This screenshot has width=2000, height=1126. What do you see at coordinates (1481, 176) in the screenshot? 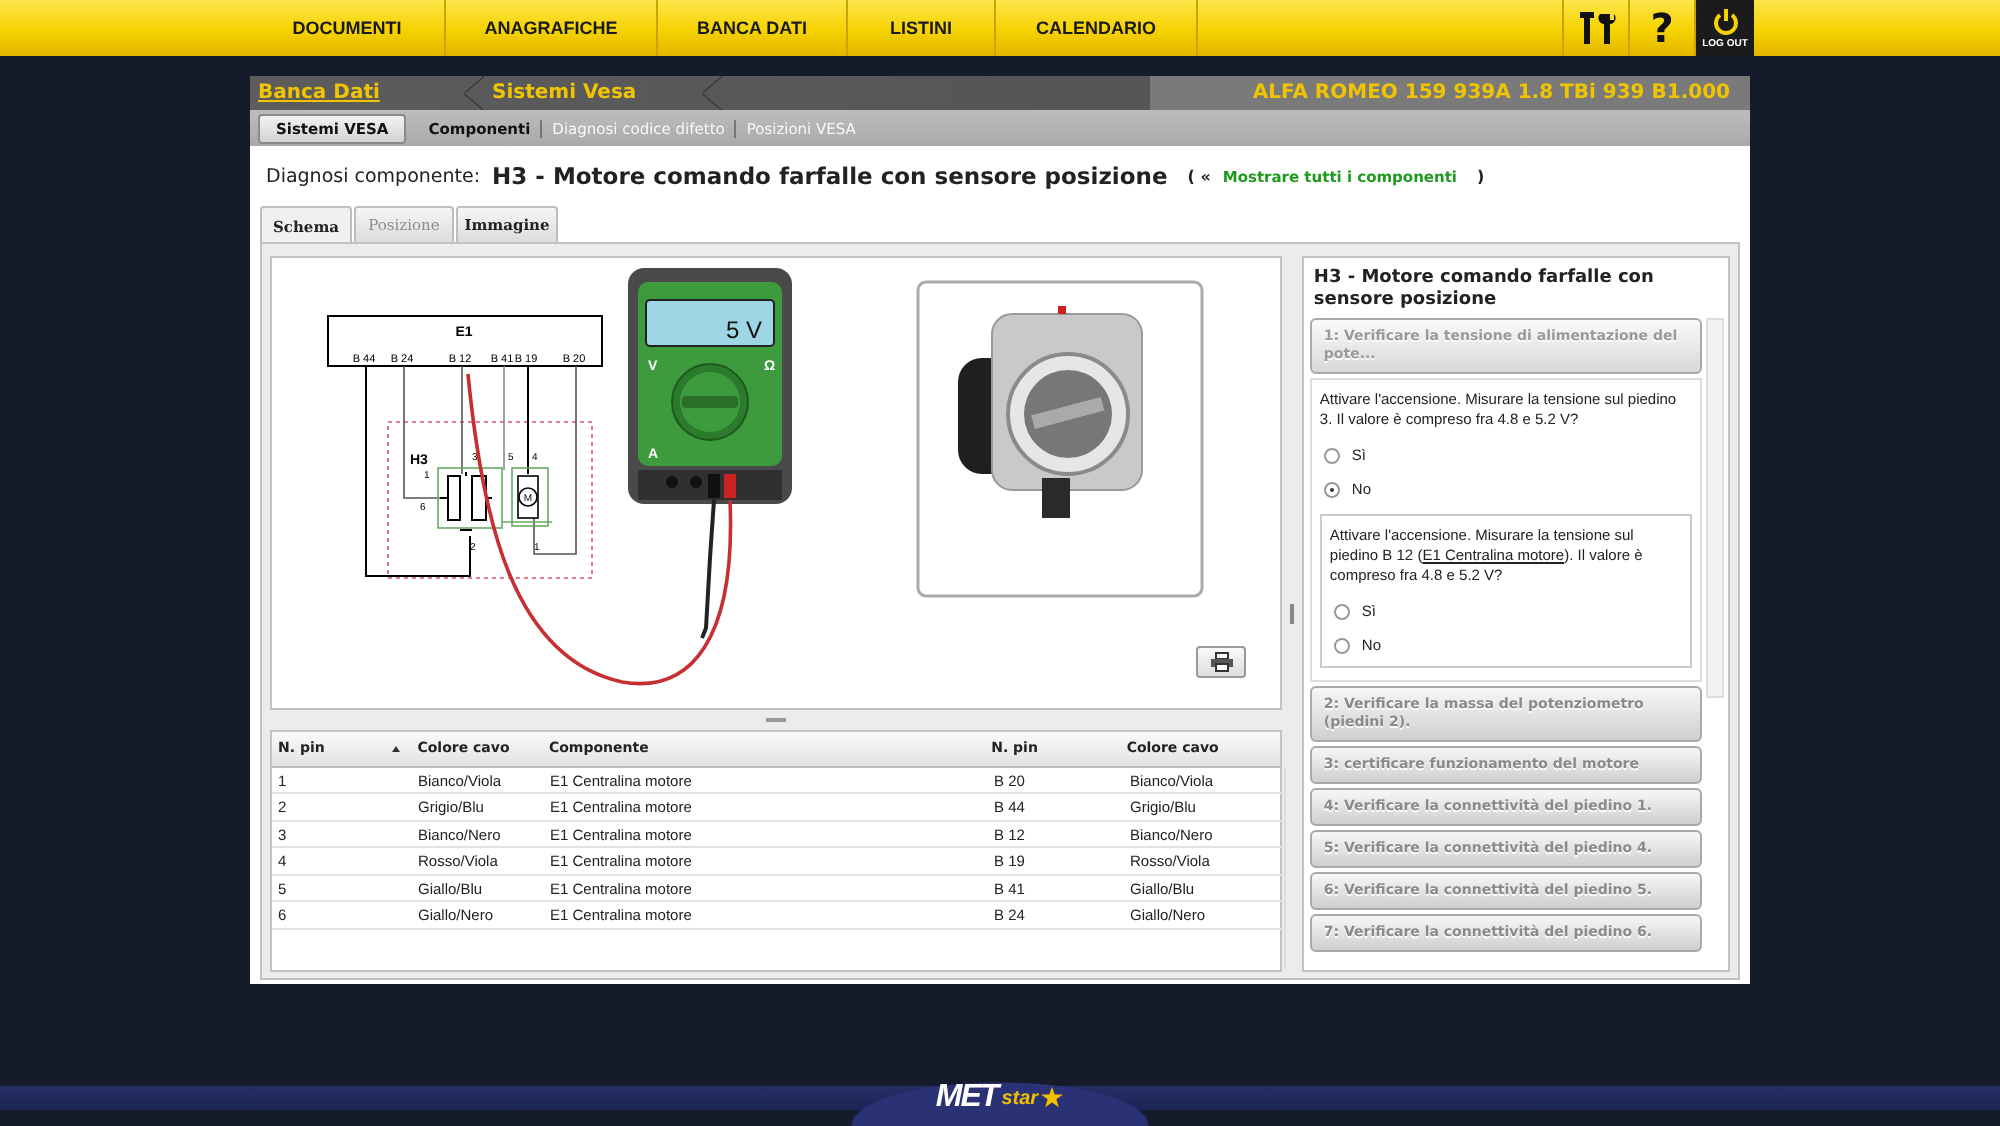
I see `bracket-text: )` at bounding box center [1481, 176].